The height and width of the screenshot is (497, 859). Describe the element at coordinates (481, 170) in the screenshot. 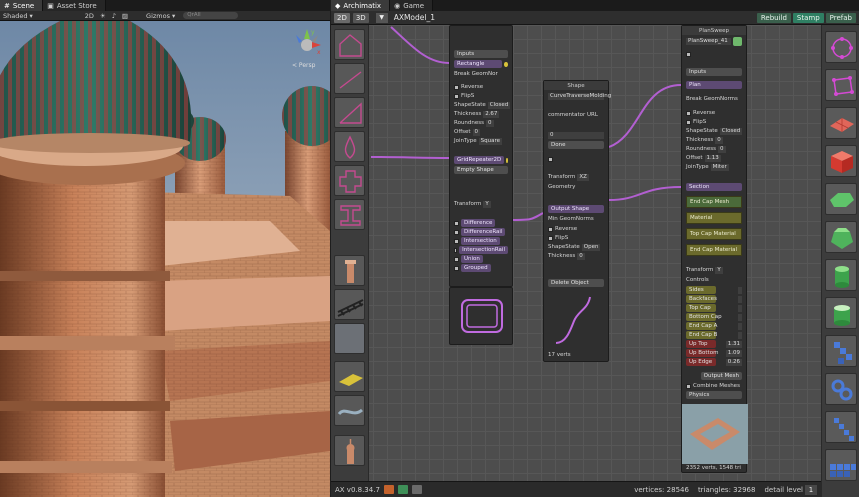

I see `empty-shape-row: Empty Shape` at that location.